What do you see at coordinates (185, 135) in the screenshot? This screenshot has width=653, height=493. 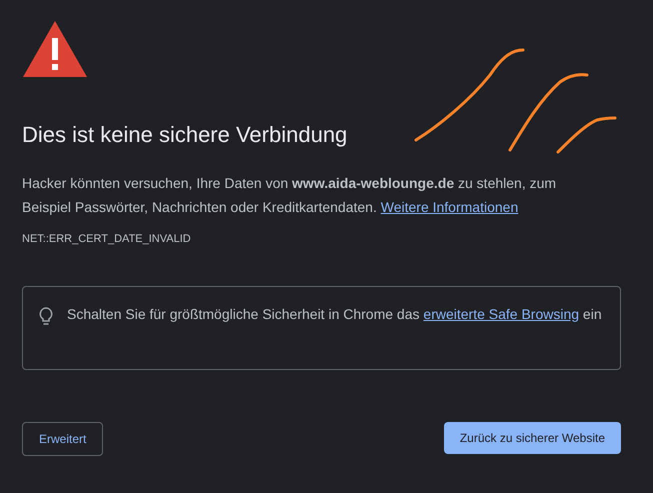 I see `page-title: Dies ist keine sichere Verbindung` at bounding box center [185, 135].